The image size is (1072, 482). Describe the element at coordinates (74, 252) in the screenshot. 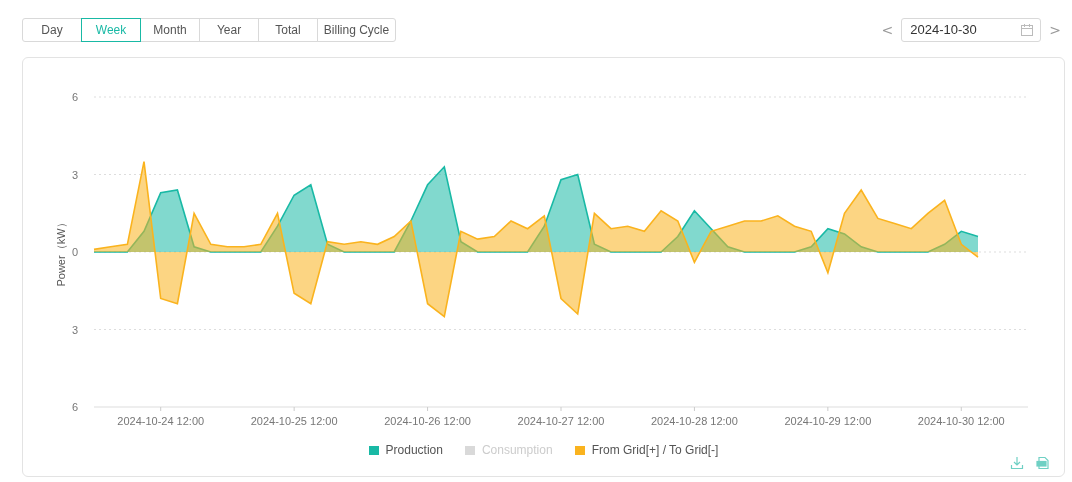

I see `y-tick-label: 0` at that location.